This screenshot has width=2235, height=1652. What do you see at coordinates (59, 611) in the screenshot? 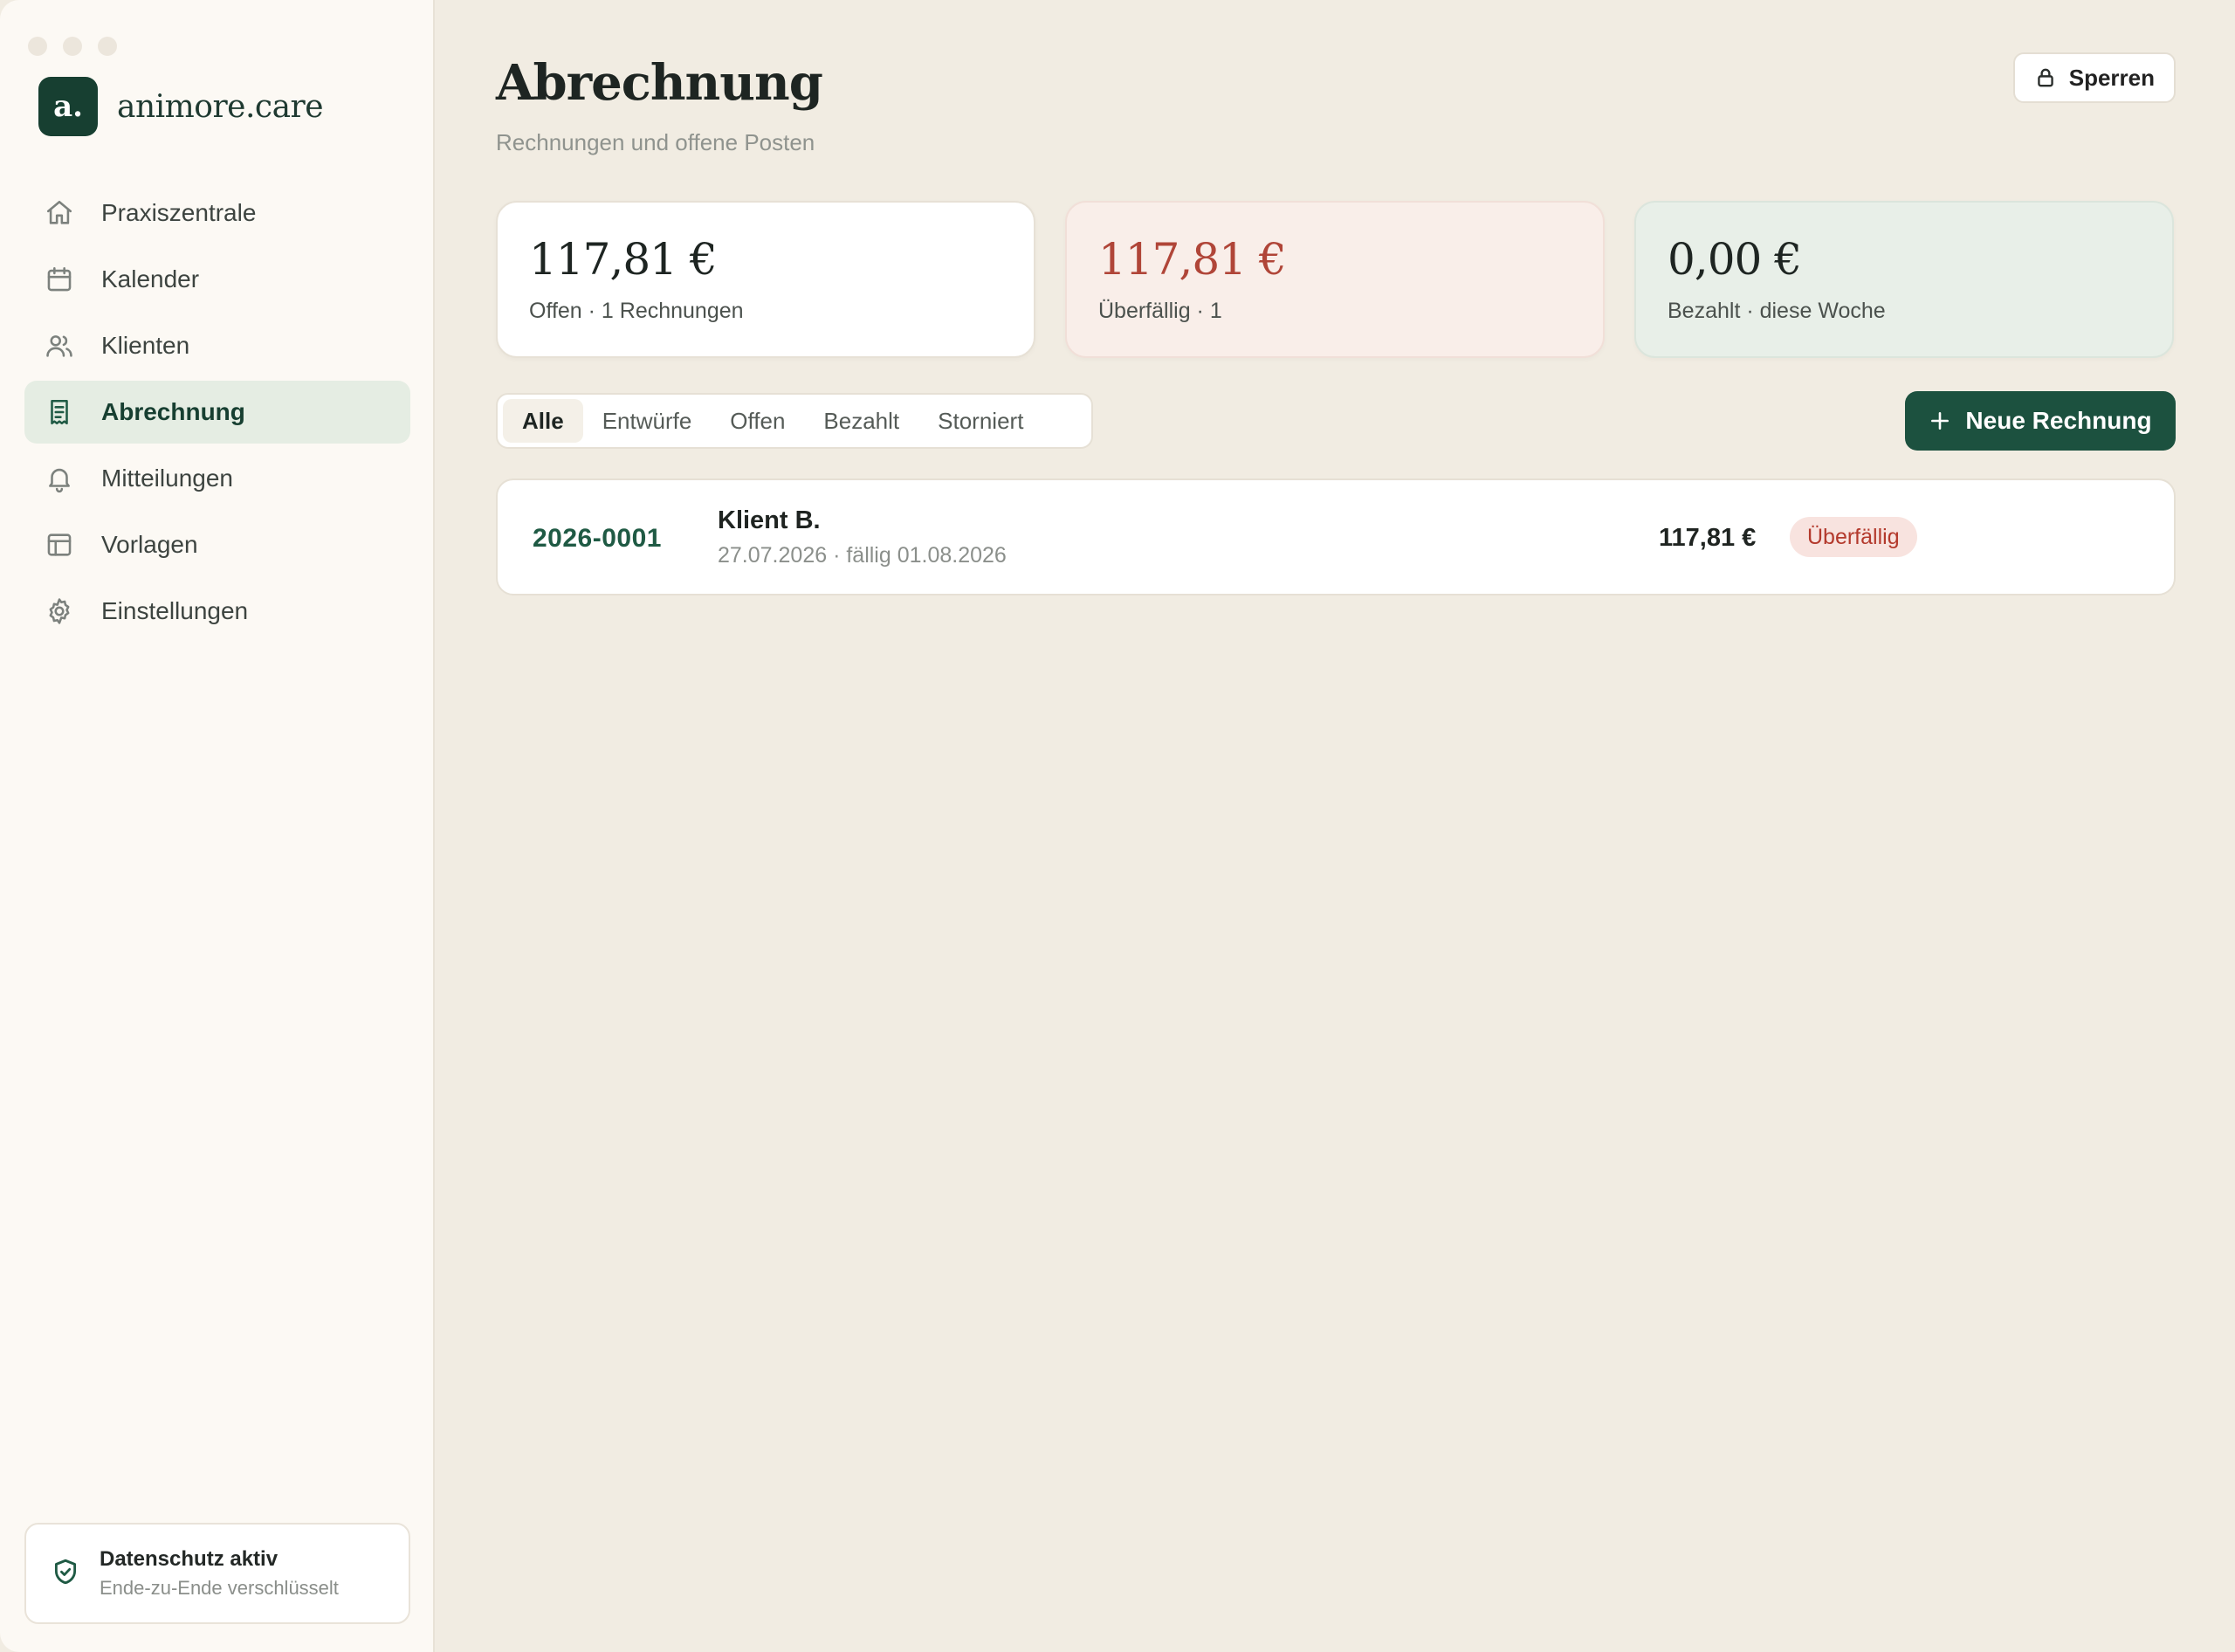
I see `gear-icon` at bounding box center [59, 611].